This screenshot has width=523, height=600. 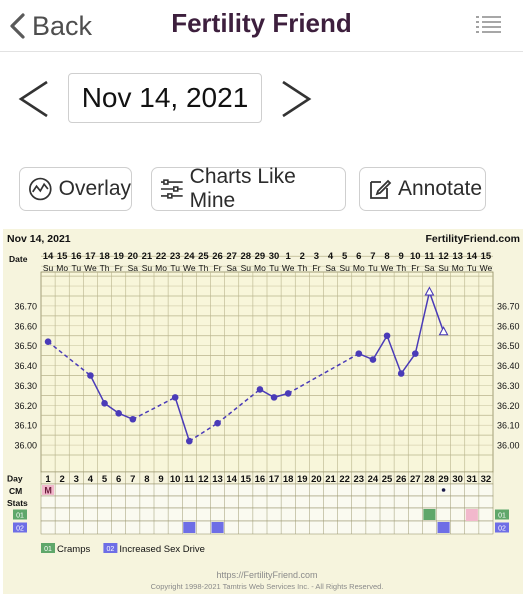 What do you see at coordinates (401, 268) in the screenshot?
I see `weekday-tick-label: Th` at bounding box center [401, 268].